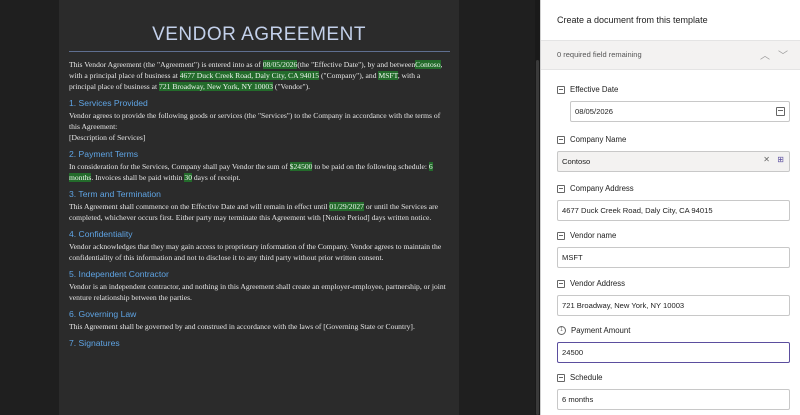  I want to click on payment-amount-input, so click(652, 352).